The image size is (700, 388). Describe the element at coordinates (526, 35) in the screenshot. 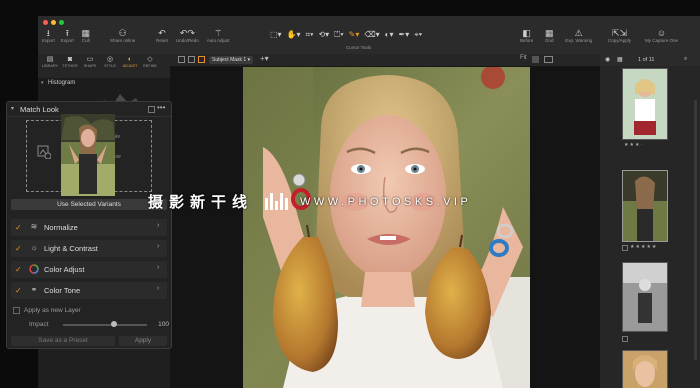

I see `before-button: ◧ Before` at that location.